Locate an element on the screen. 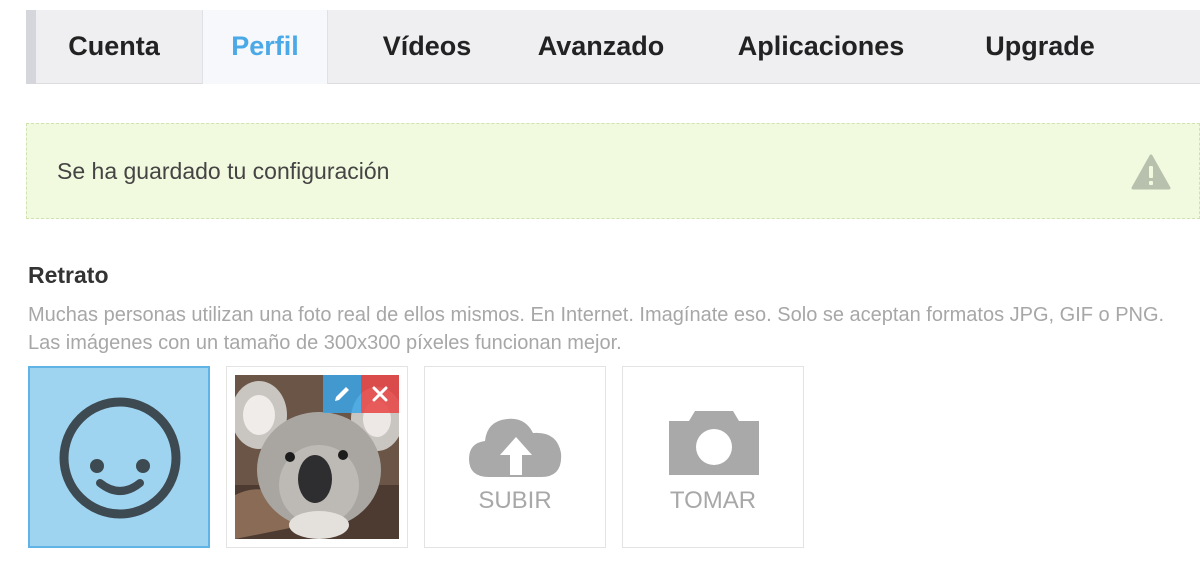  close-icon is located at coordinates (380, 396).